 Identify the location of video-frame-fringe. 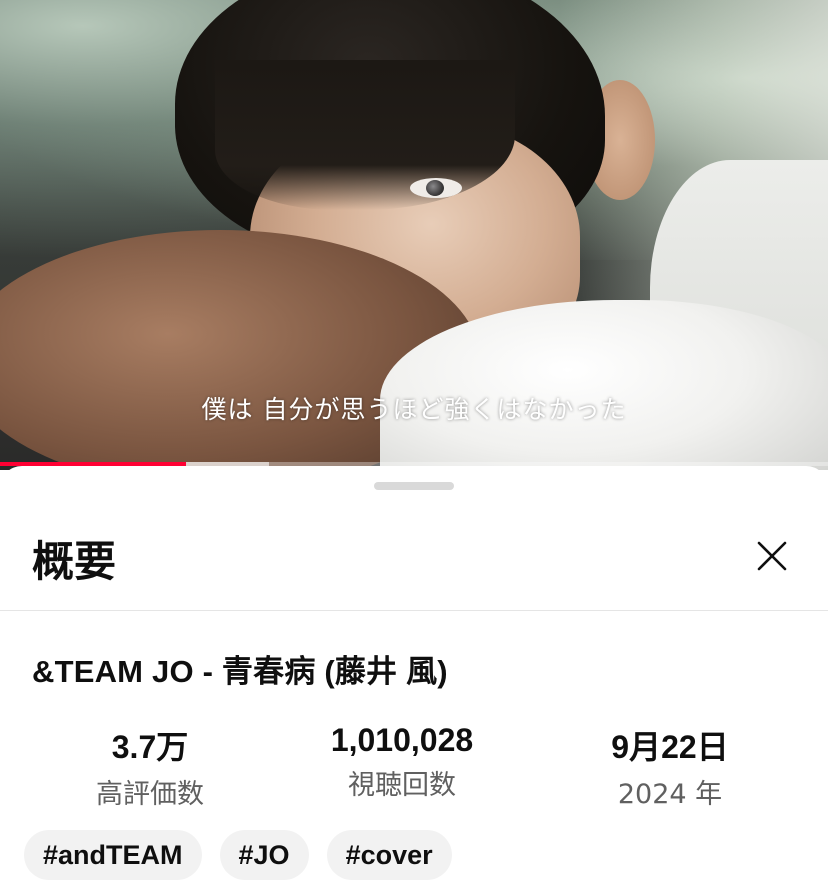
(365, 135).